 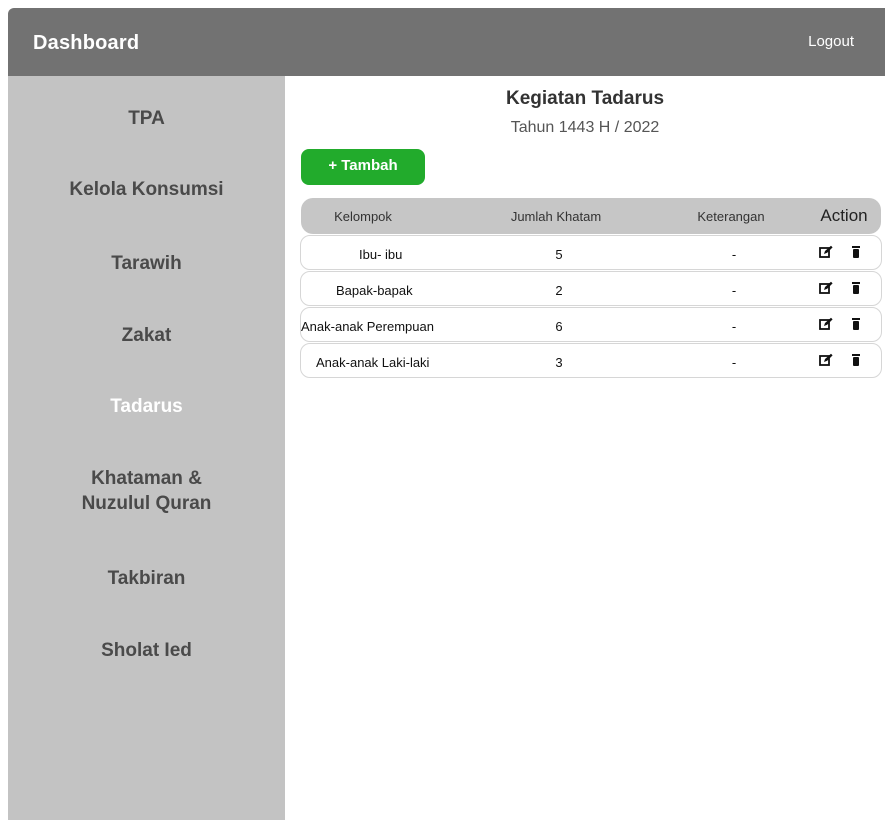 I want to click on sidebar-item-tadarus: Tadarus, so click(x=146, y=406).